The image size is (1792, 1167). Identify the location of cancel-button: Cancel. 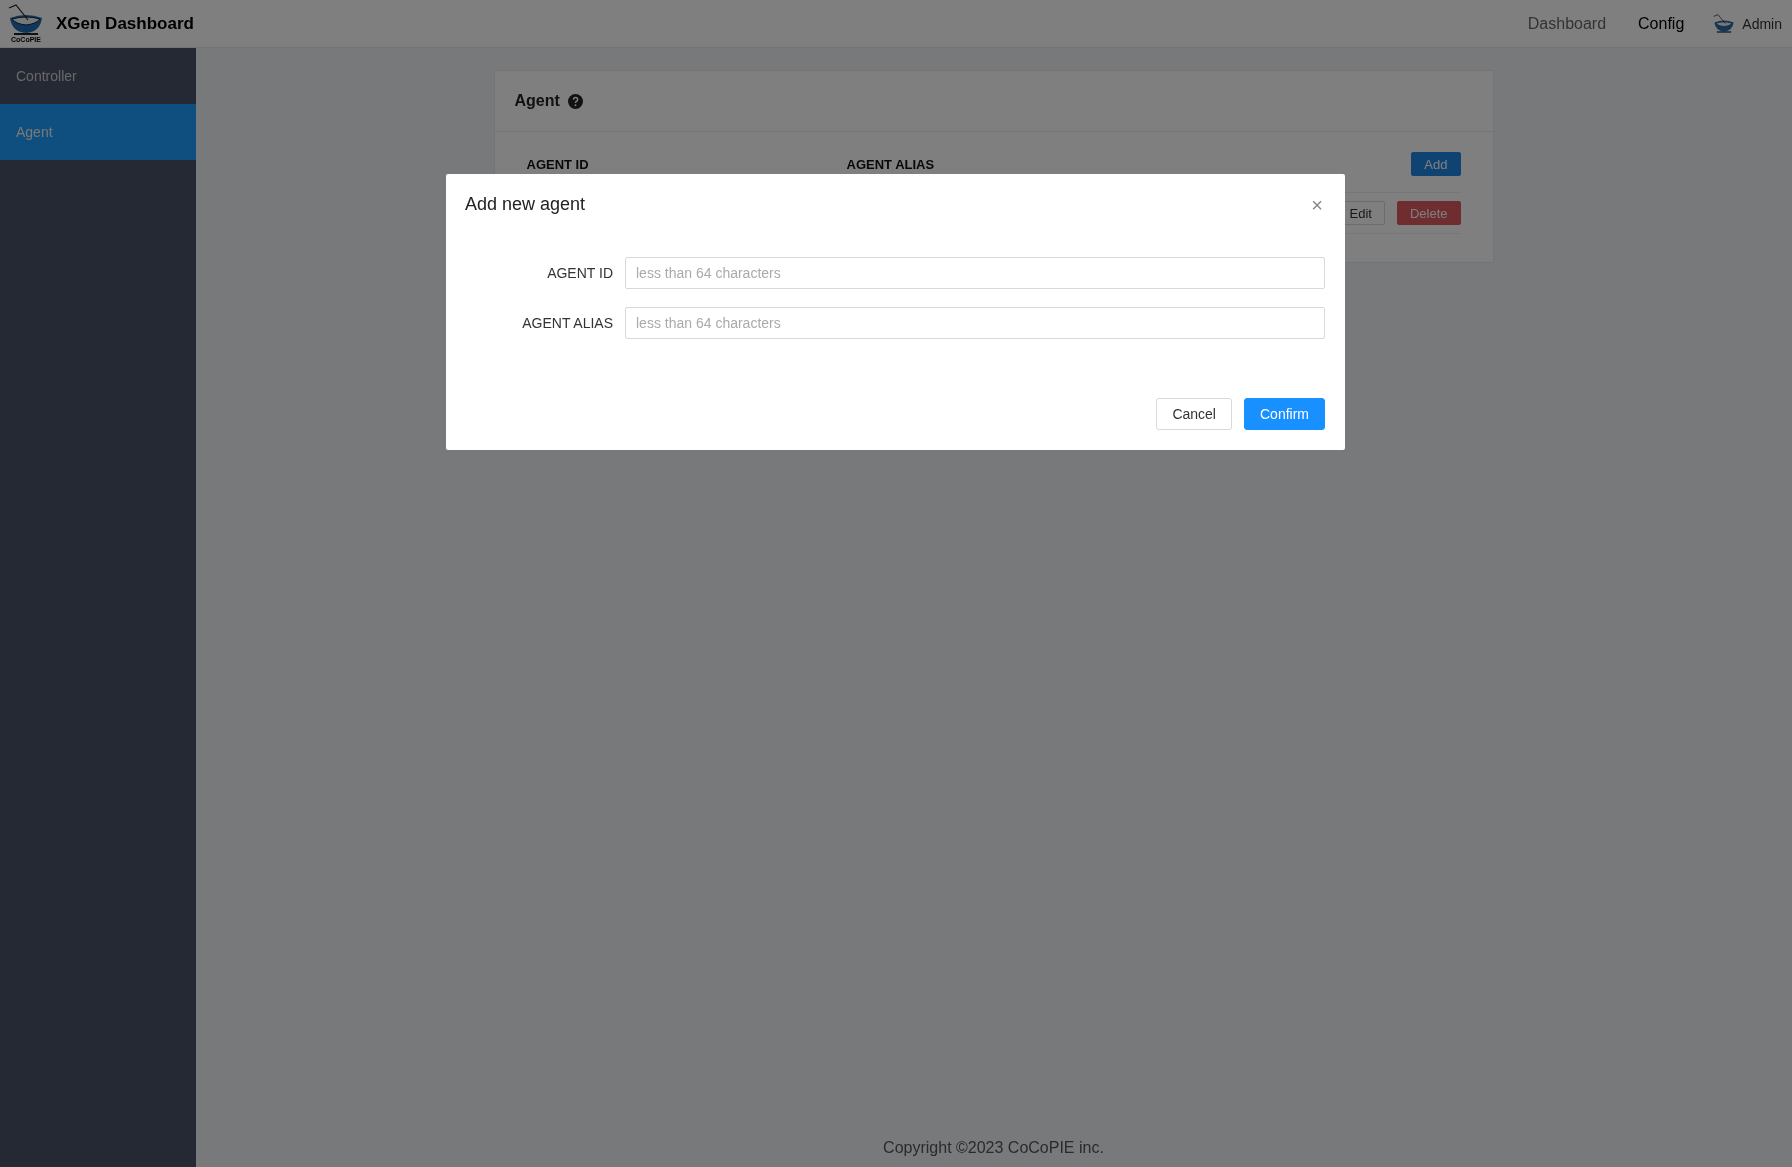
(1194, 414).